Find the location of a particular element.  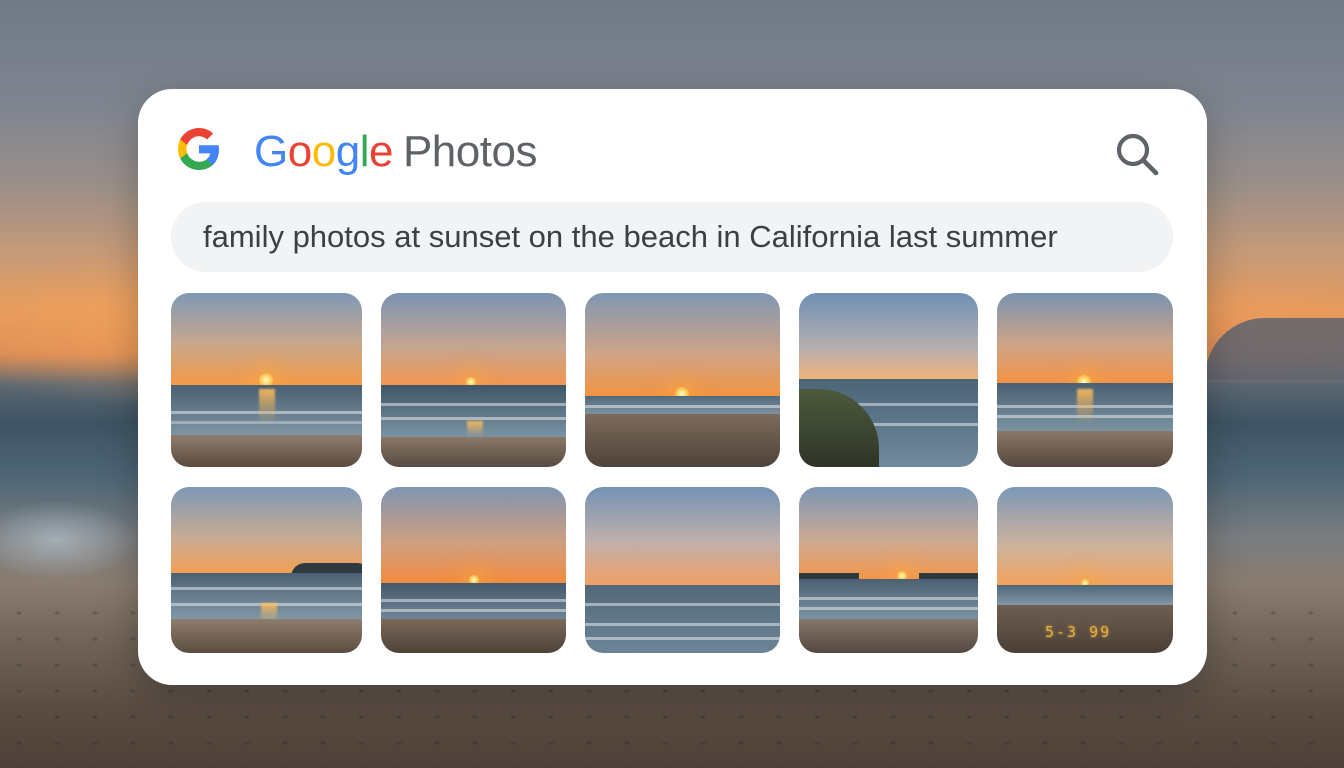

brand-letter: e is located at coordinates (380, 151).